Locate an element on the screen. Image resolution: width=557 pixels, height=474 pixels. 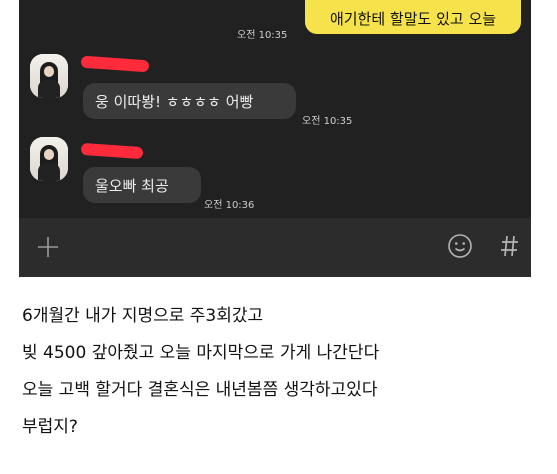
post-line: 부럽지? is located at coordinates (50, 427).